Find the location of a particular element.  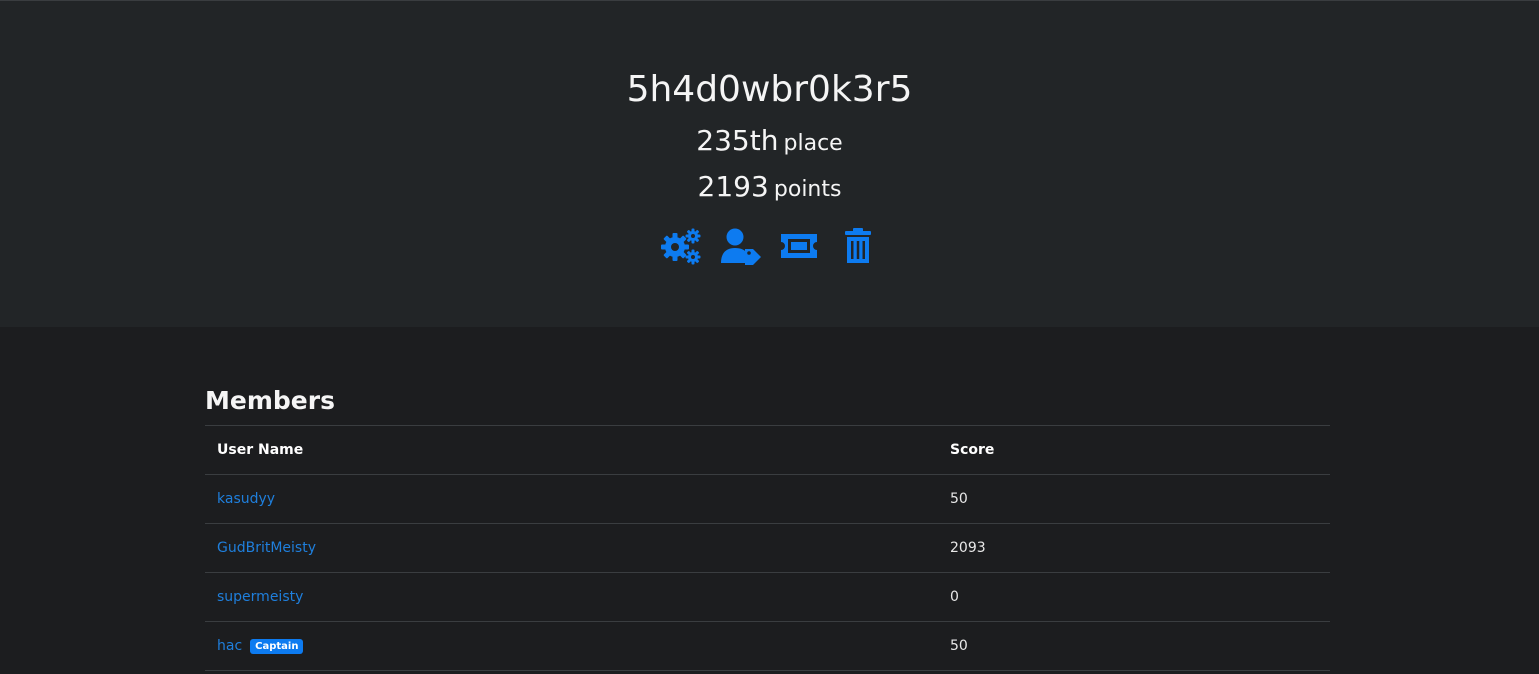

captain-badge: Captain is located at coordinates (277, 646).